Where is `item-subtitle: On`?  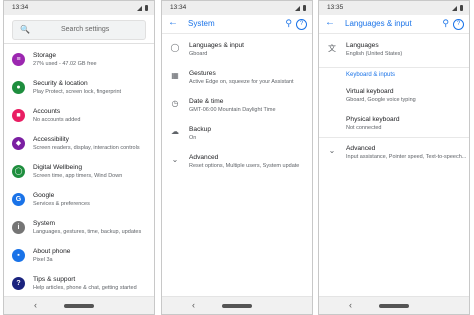
item-subtitle: On is located at coordinates (193, 138).